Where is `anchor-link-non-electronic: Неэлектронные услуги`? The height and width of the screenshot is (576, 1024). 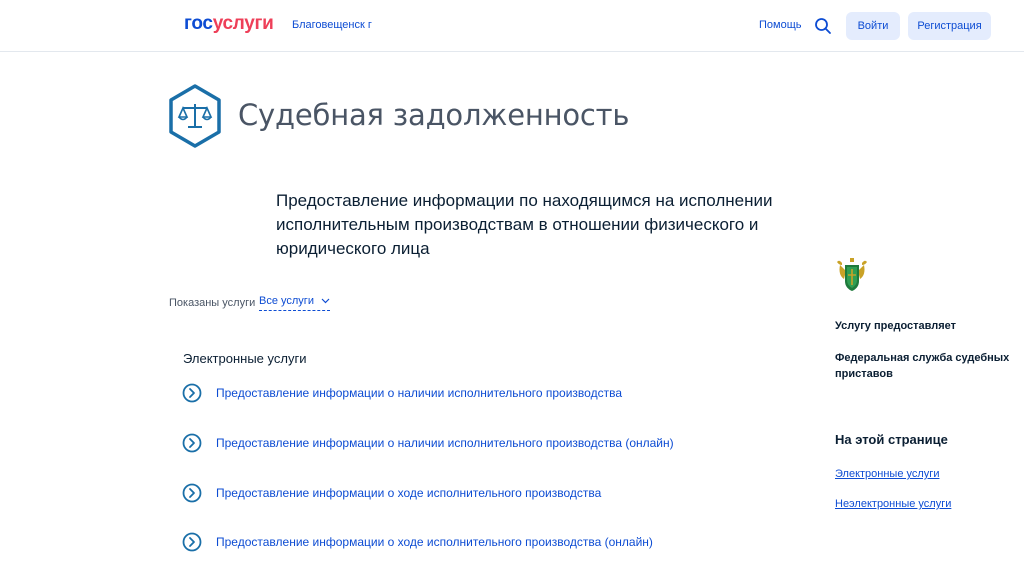
anchor-link-non-electronic: Неэлектронные услуги is located at coordinates (893, 504).